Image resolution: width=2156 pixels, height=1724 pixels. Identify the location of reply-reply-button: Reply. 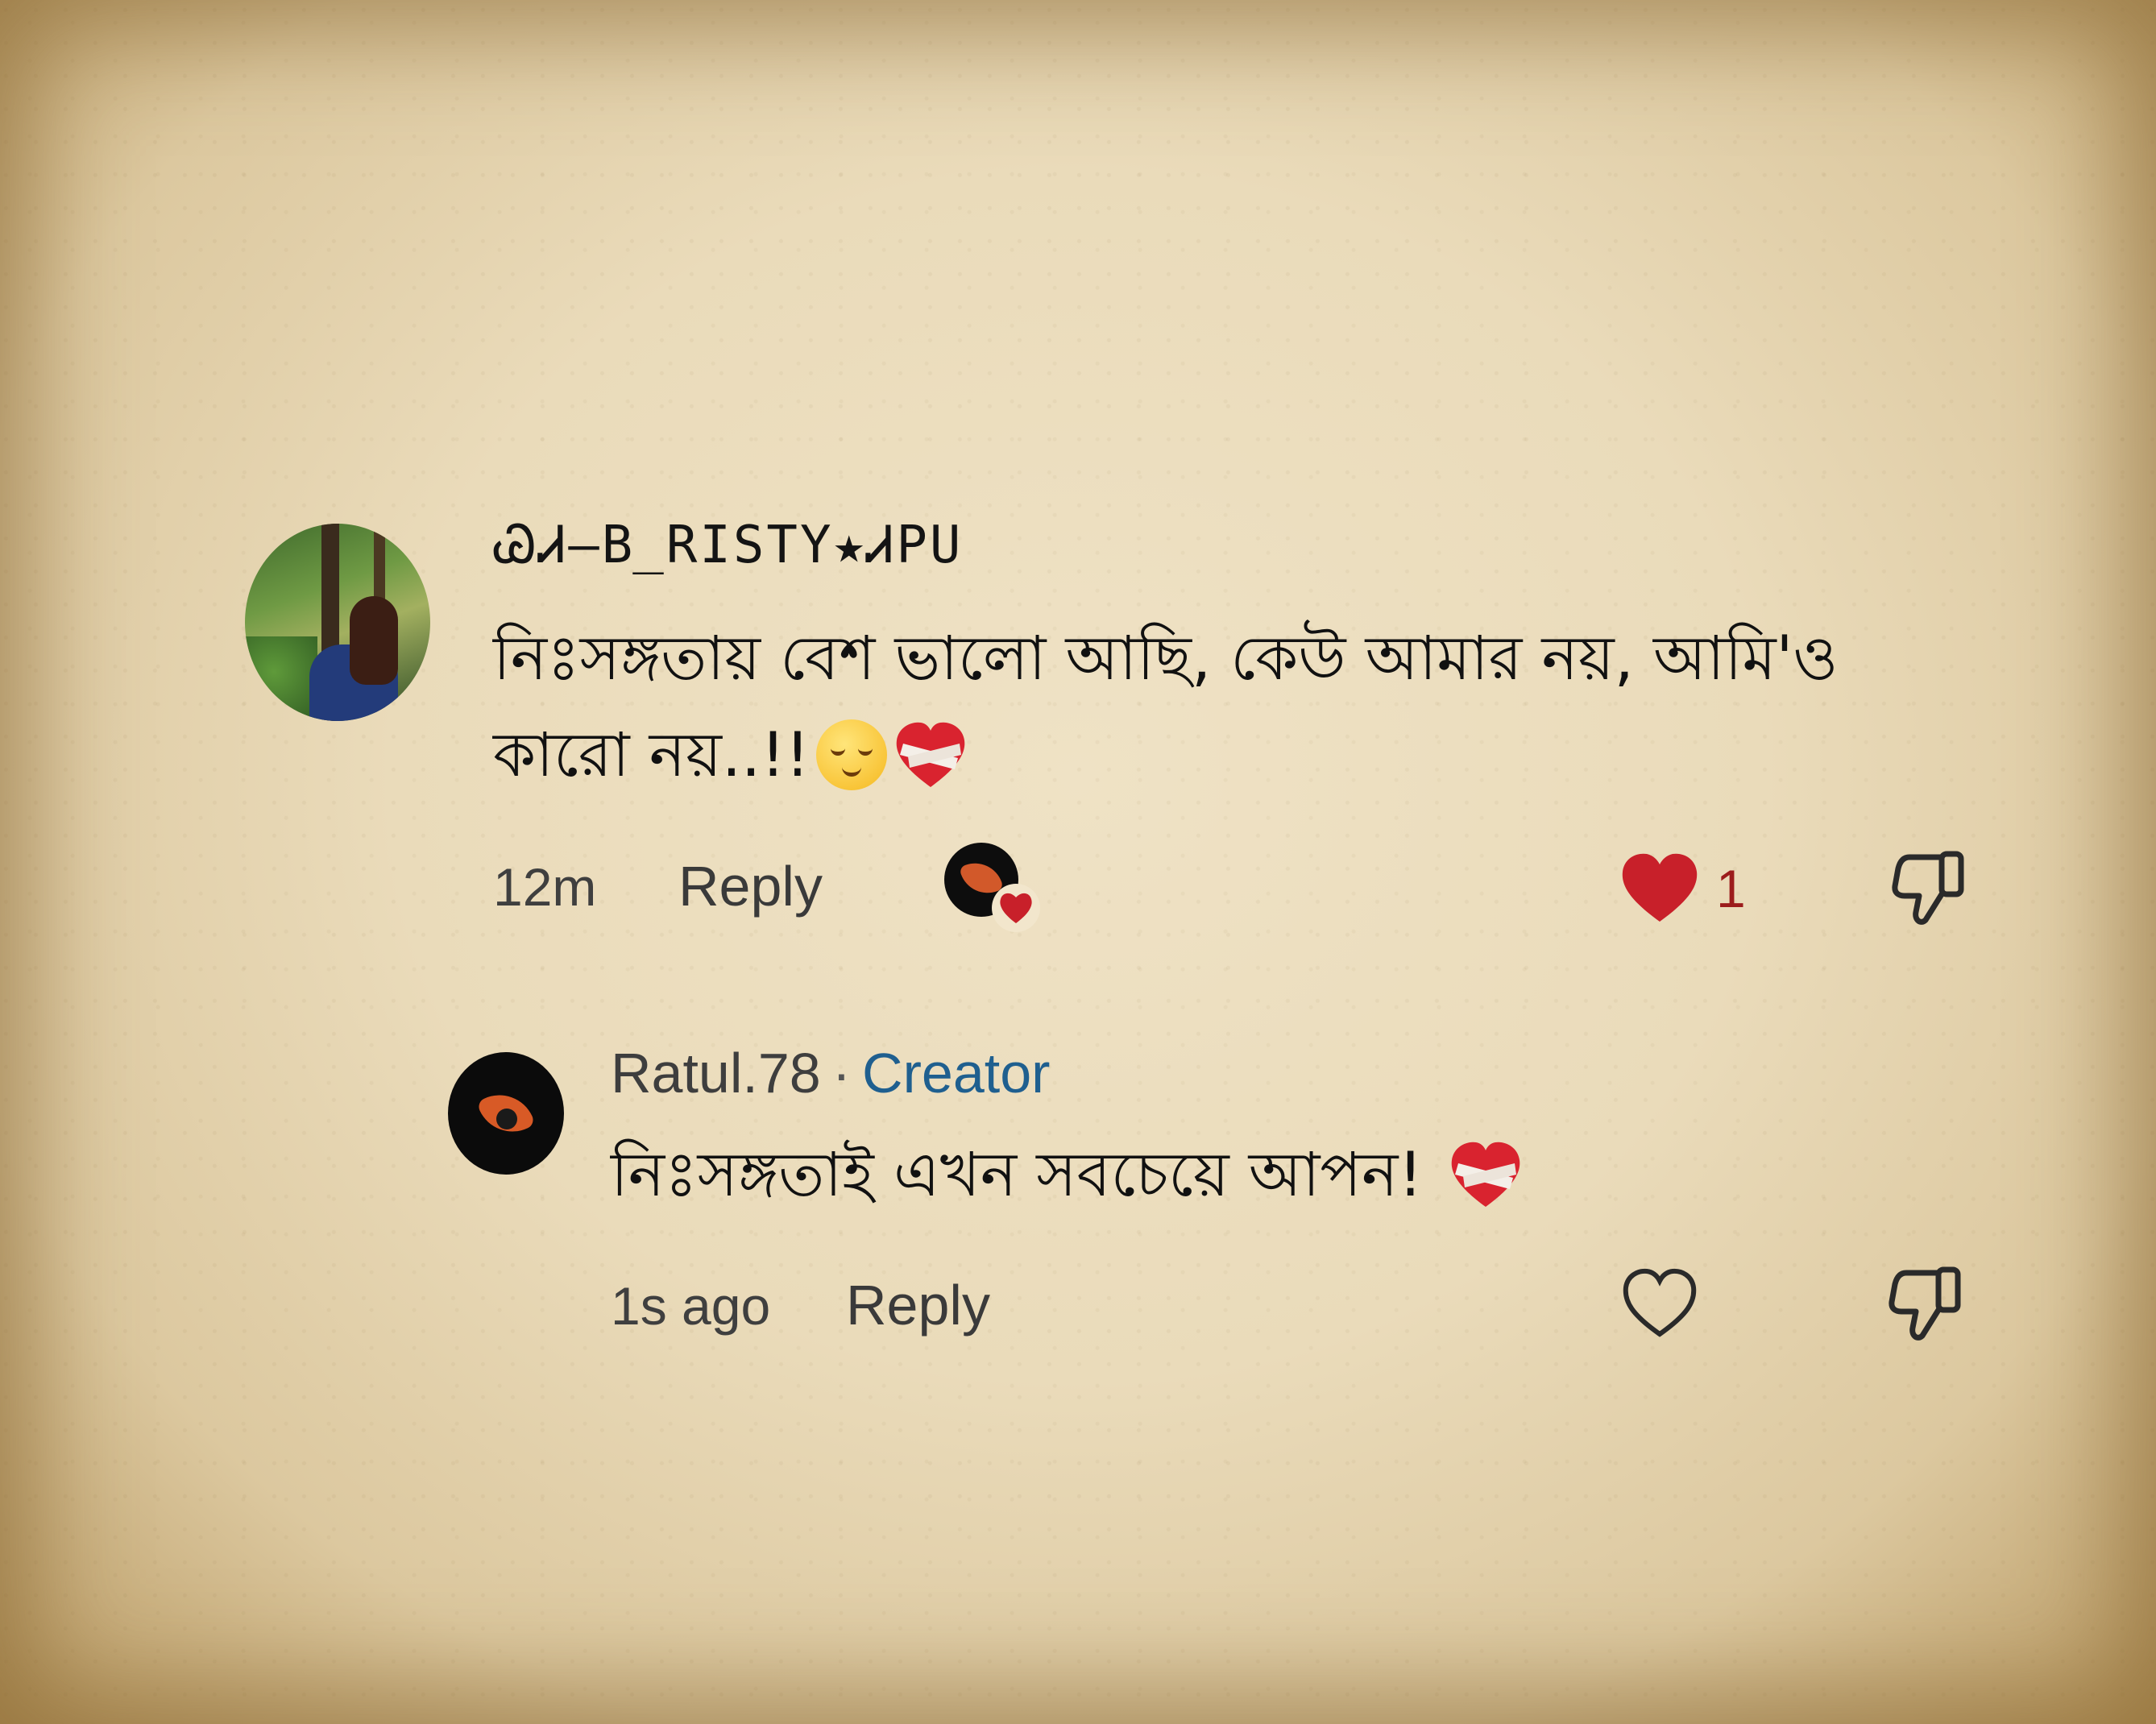
(918, 1305).